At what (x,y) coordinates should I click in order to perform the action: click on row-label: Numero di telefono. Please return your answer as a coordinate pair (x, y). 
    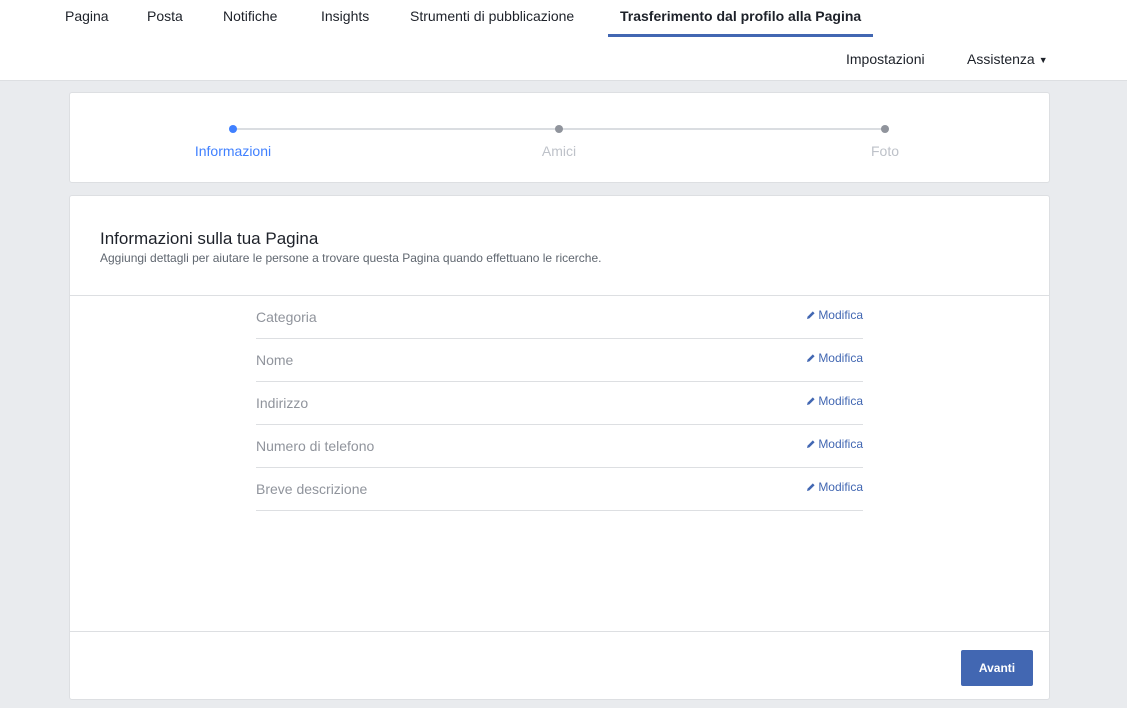
    Looking at the image, I should click on (315, 446).